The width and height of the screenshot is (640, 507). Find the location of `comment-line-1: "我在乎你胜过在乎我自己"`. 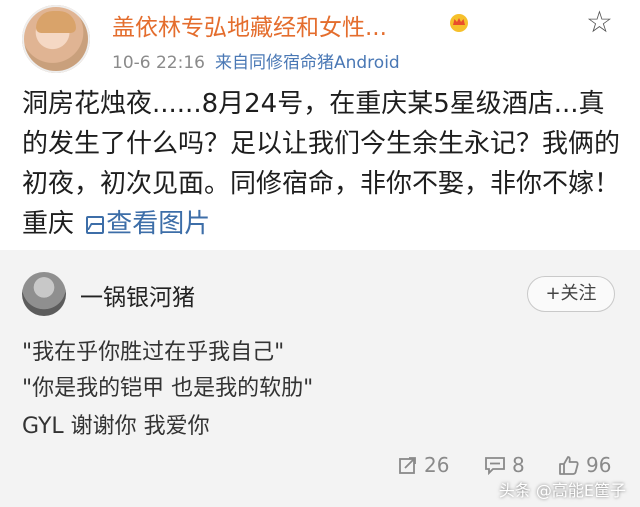

comment-line-1: "我在乎你胜过在乎我自己" is located at coordinates (153, 352).